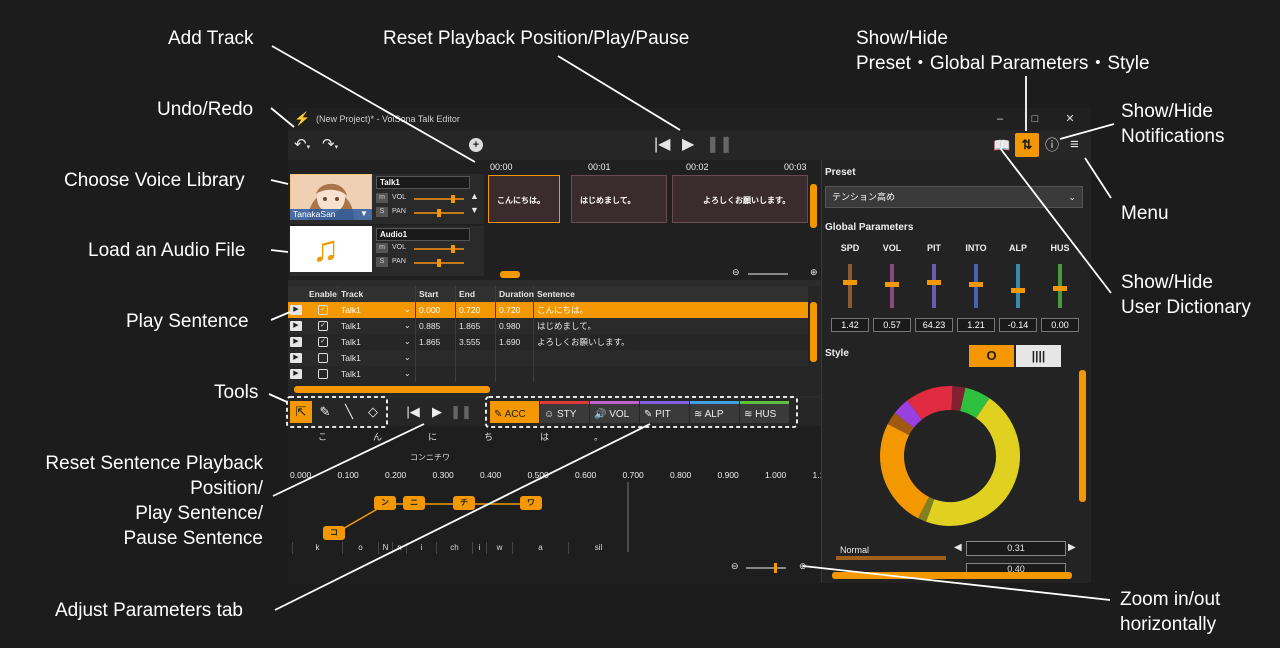  What do you see at coordinates (325, 412) in the screenshot?
I see `pen-tool-icon: ✎` at bounding box center [325, 412].